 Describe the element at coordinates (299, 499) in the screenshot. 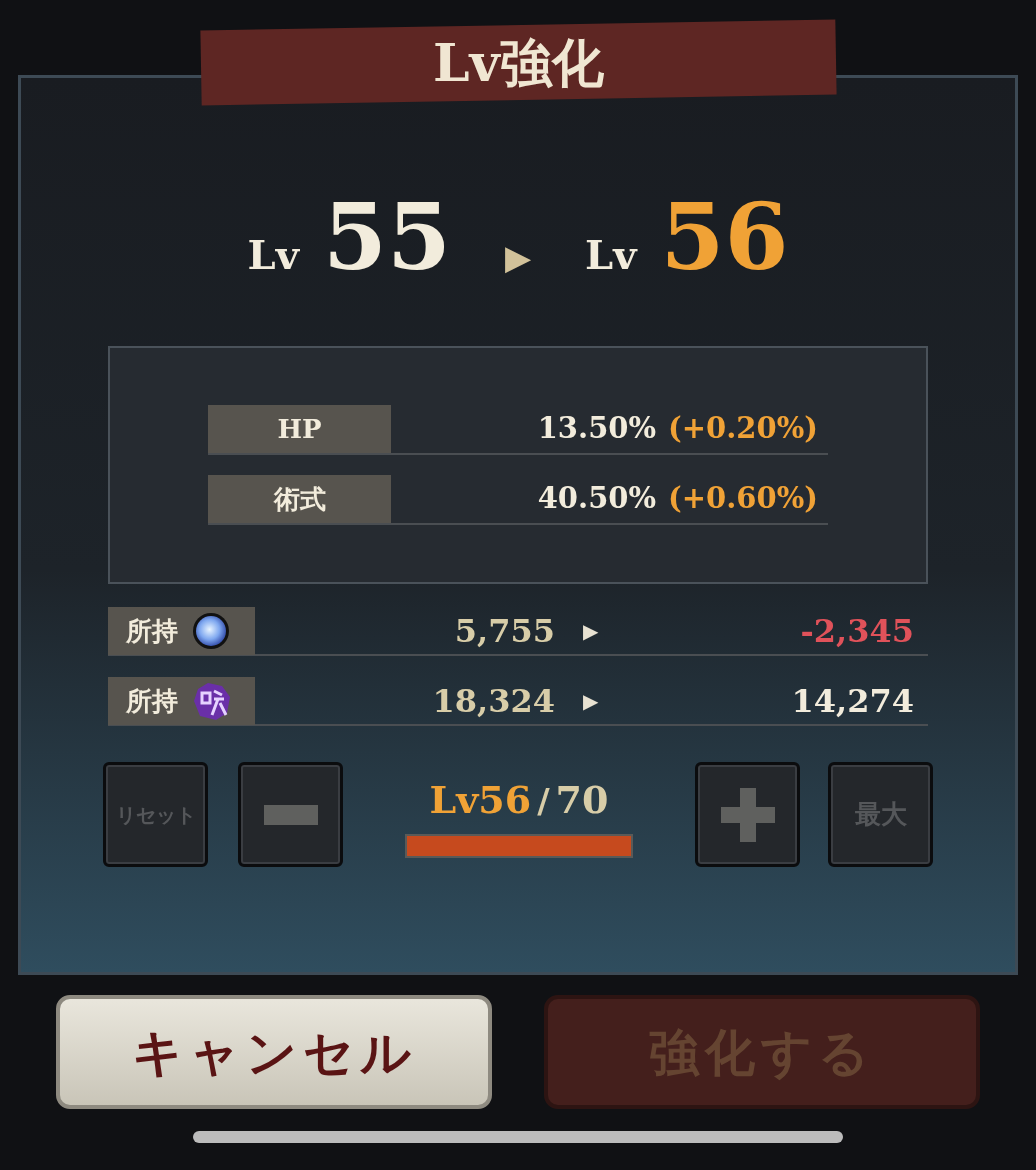

I see `stat-label: 術式` at that location.